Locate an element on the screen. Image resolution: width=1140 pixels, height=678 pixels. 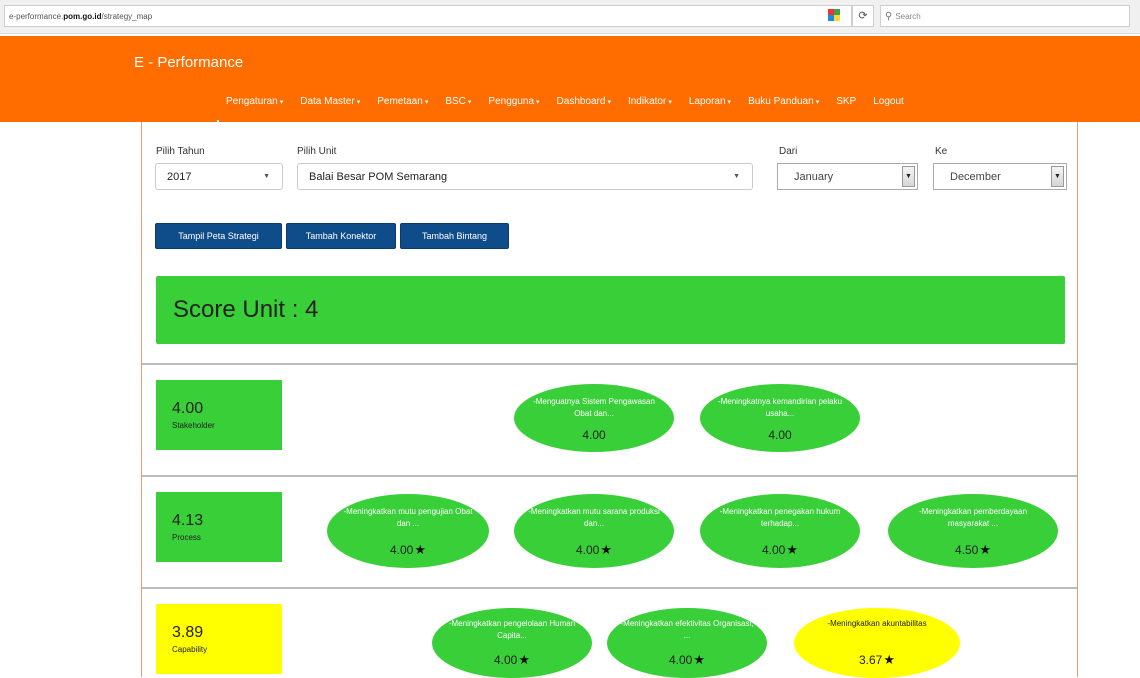
address-bar: e-performance.pom.go.id/strategy_map is located at coordinates (428, 16).